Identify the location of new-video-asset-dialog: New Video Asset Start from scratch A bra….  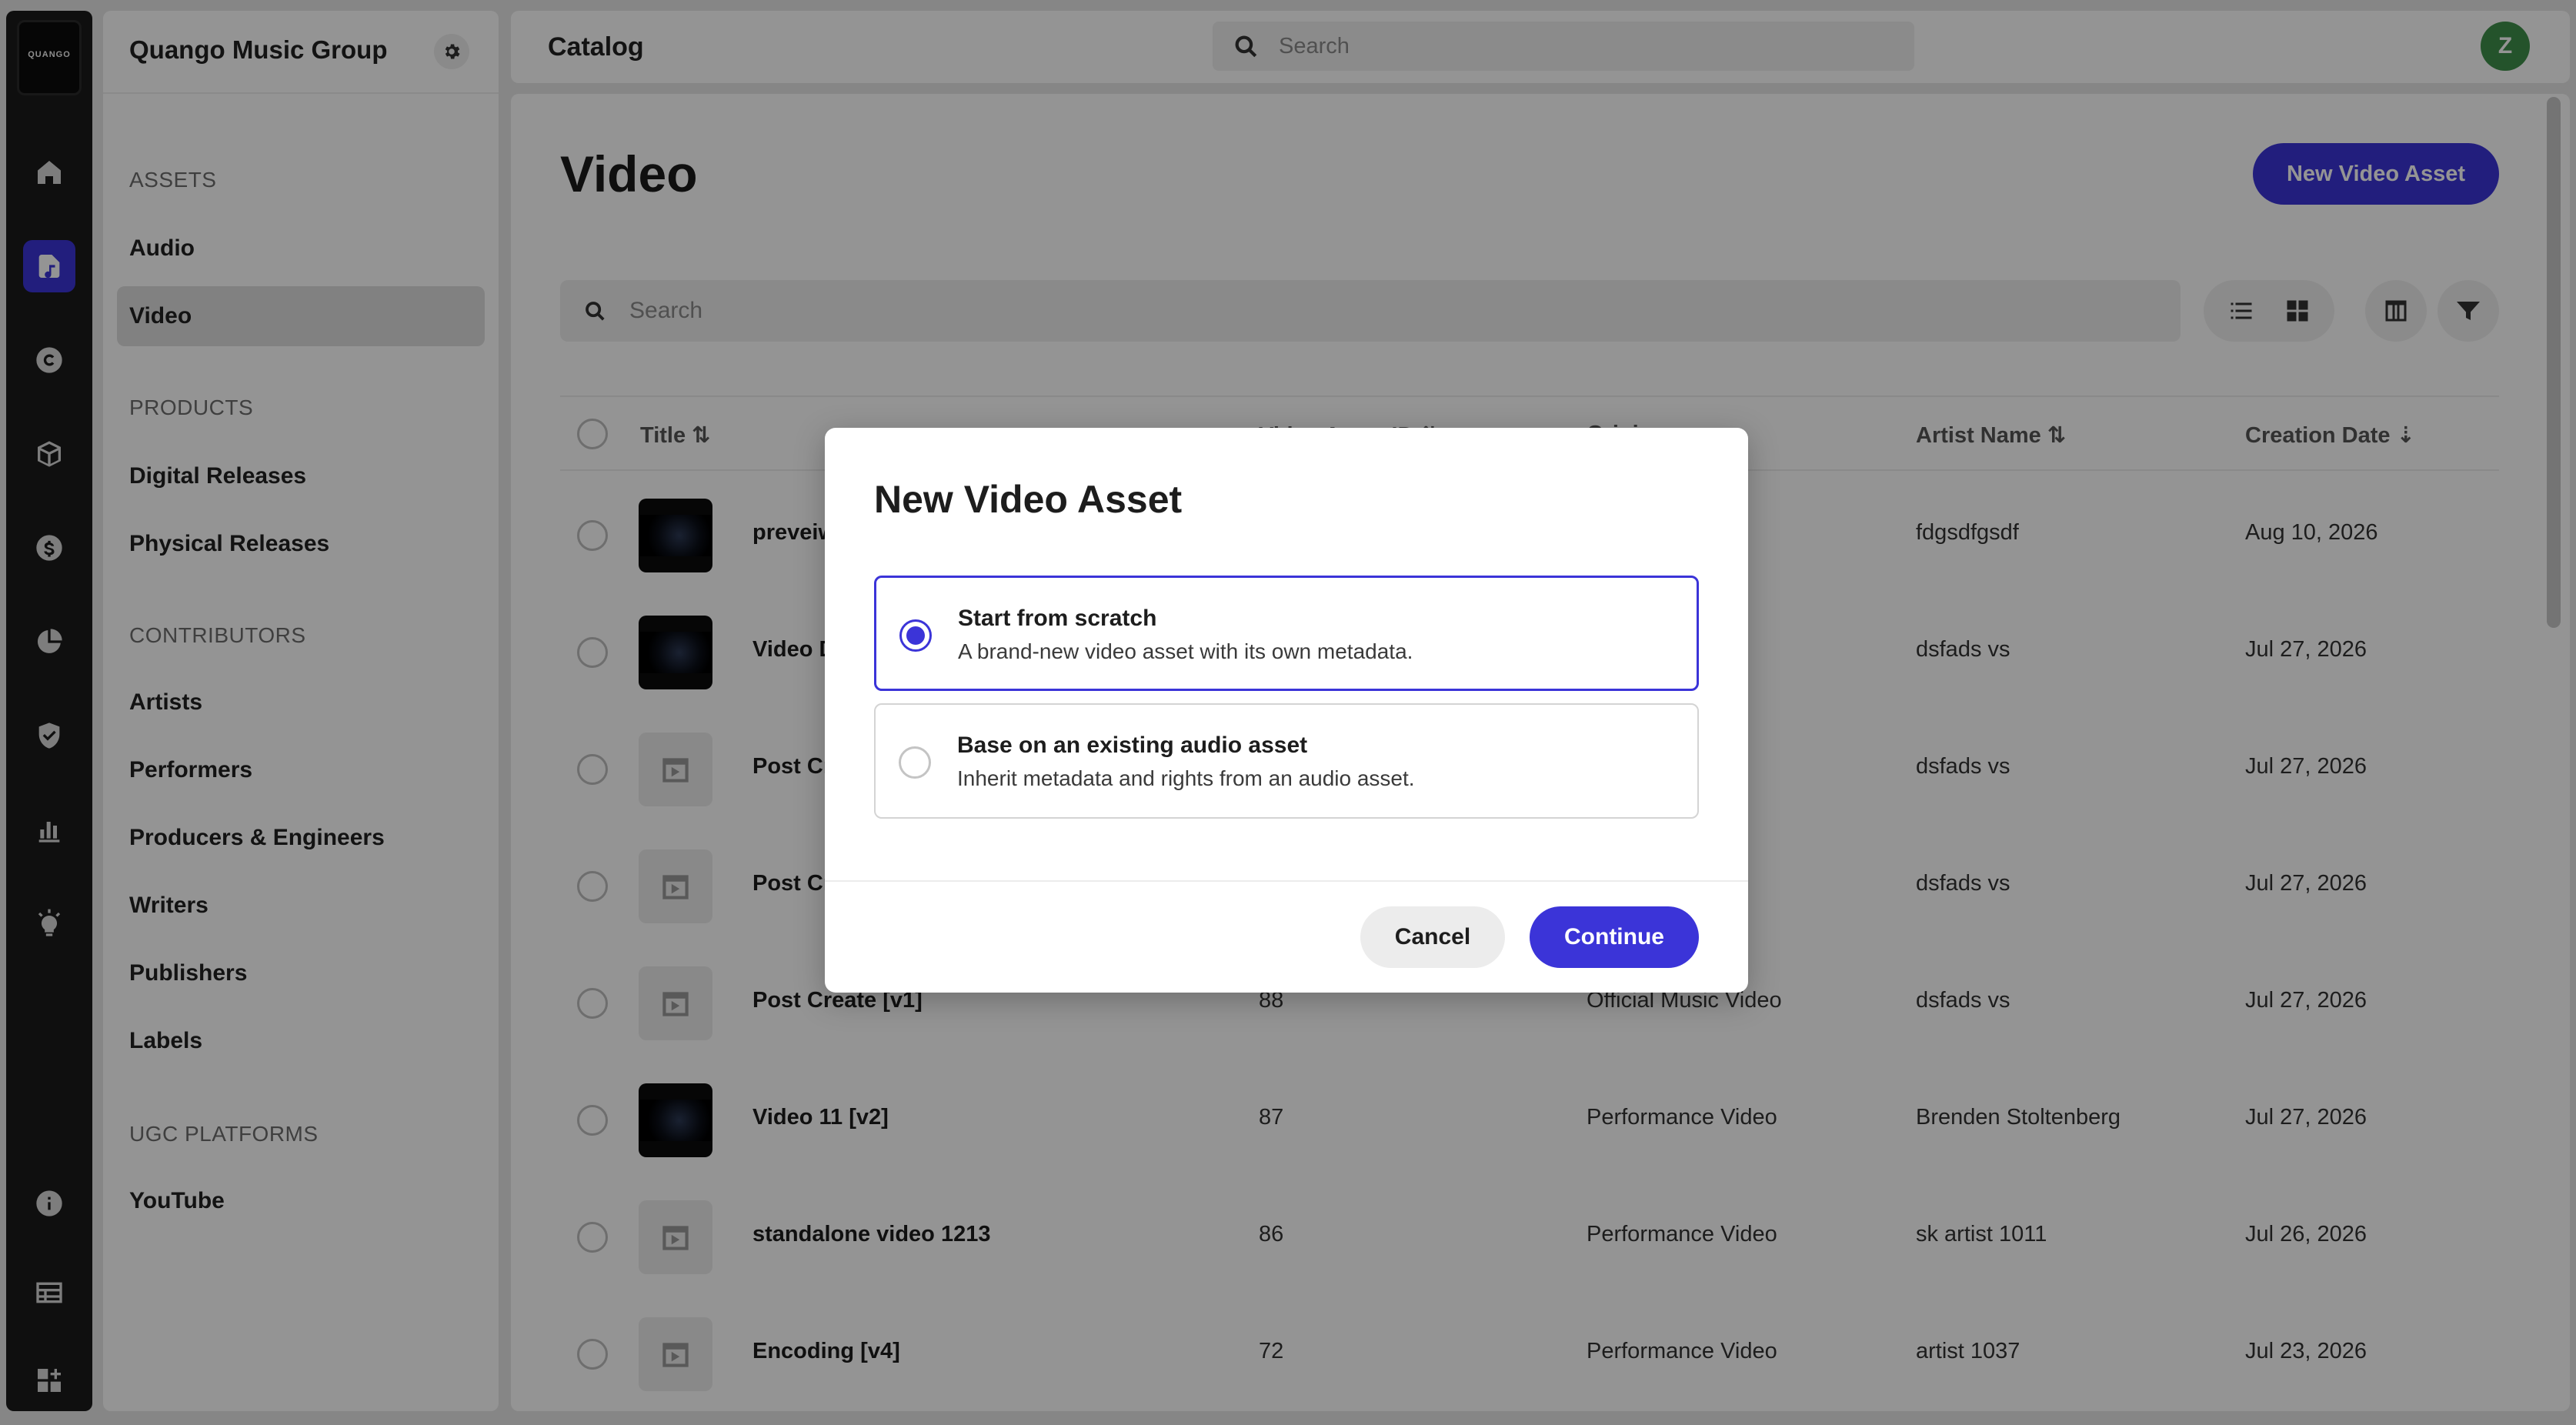
(1286, 710).